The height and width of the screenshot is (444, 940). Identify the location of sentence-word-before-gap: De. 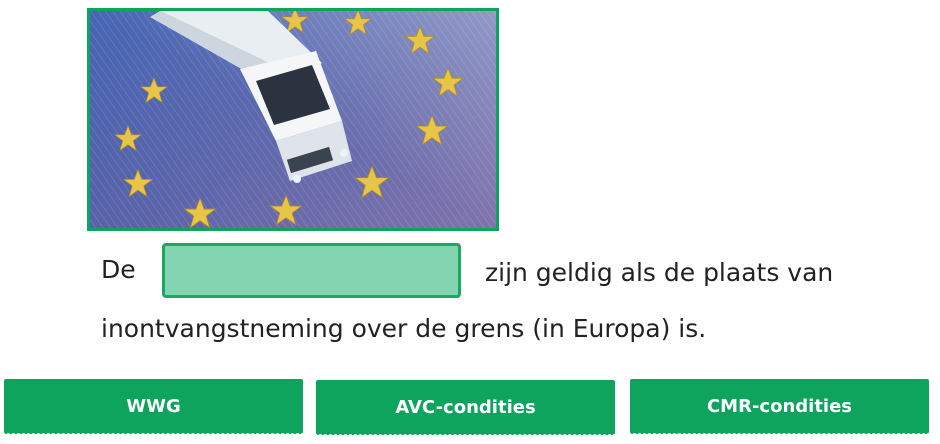
(118, 269).